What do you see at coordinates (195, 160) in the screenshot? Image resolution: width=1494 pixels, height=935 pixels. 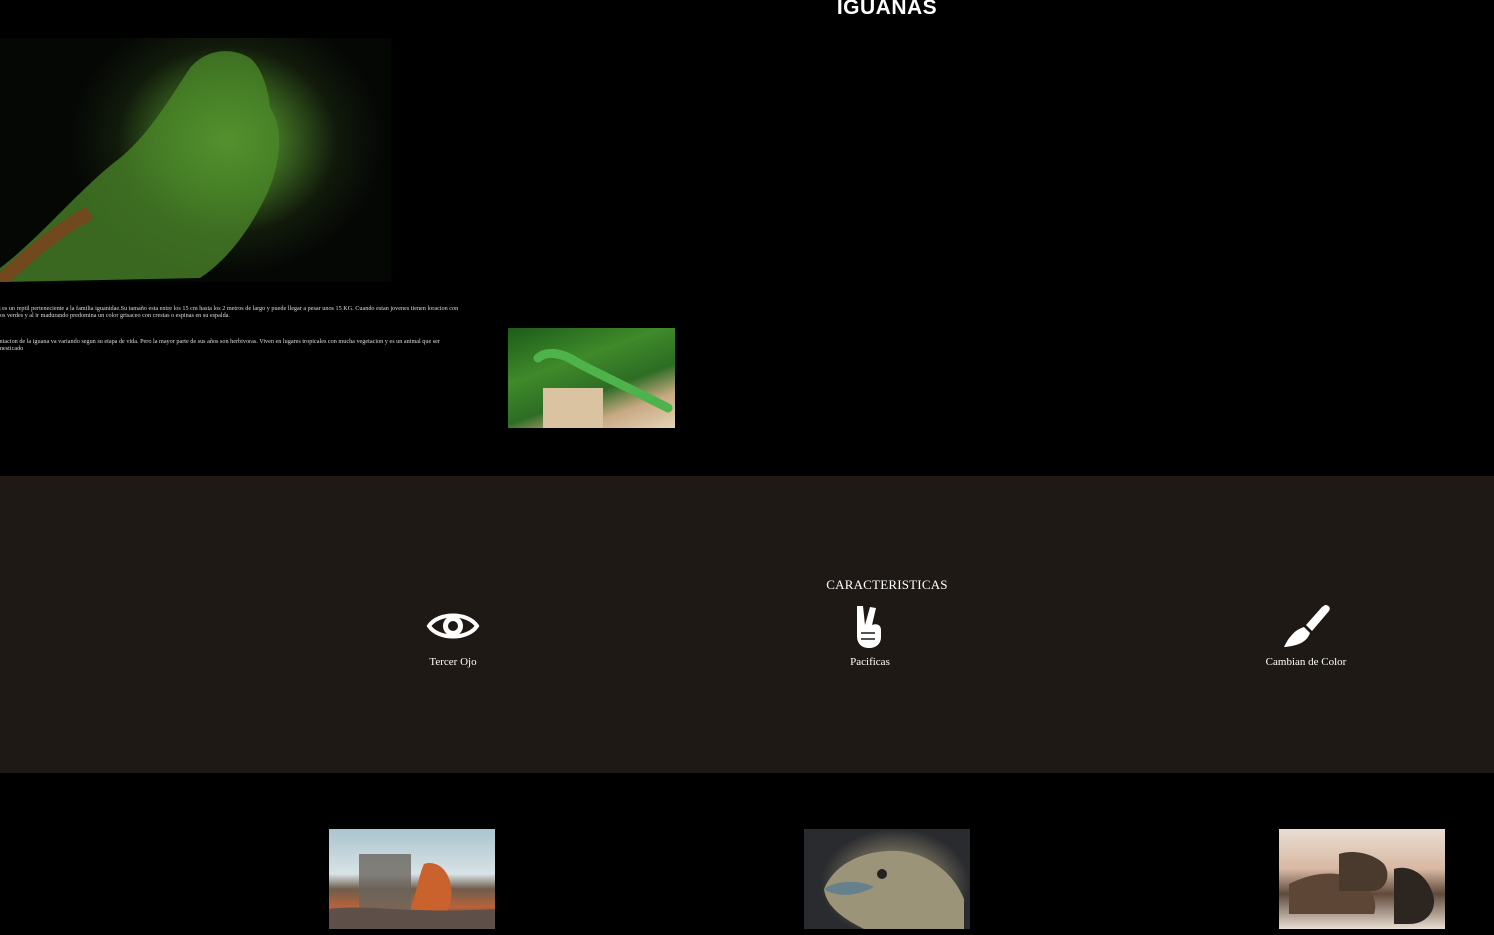 I see `hero-iguana-image` at bounding box center [195, 160].